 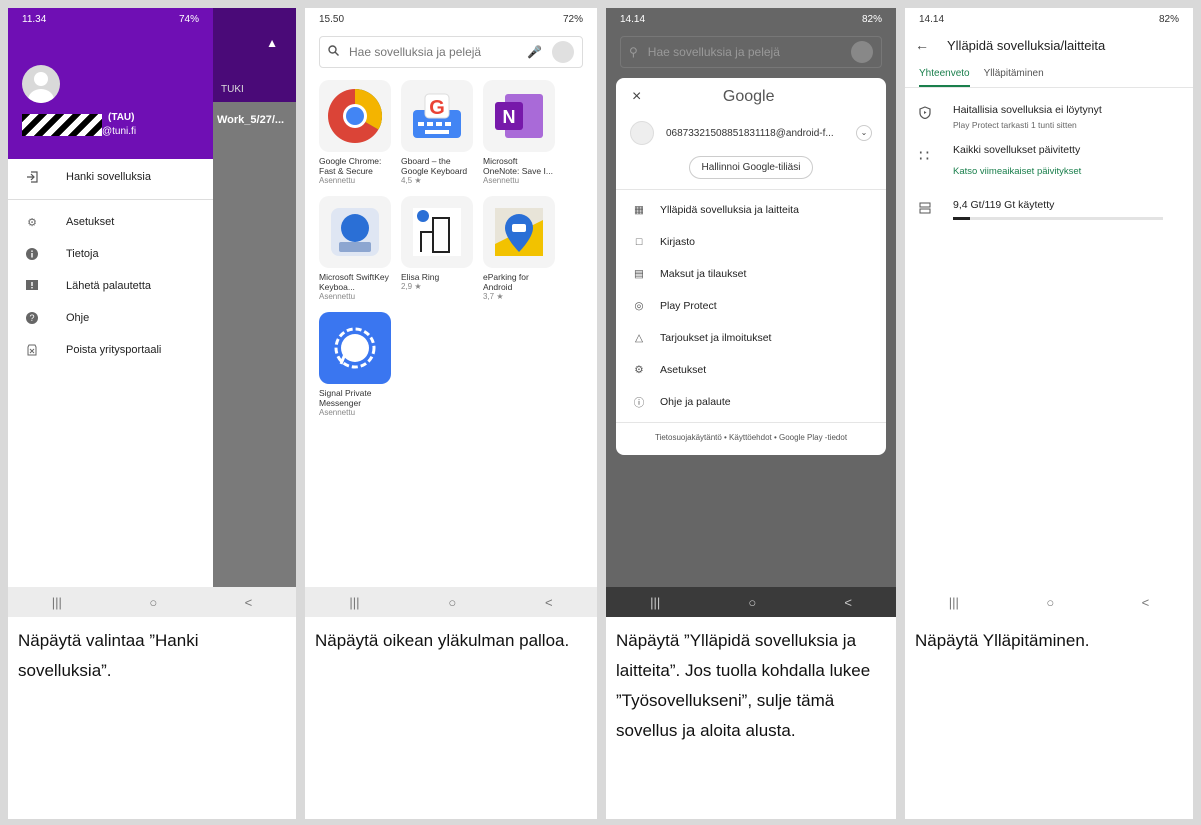 What do you see at coordinates (563, 52) in the screenshot?
I see `account-avatar-button` at bounding box center [563, 52].